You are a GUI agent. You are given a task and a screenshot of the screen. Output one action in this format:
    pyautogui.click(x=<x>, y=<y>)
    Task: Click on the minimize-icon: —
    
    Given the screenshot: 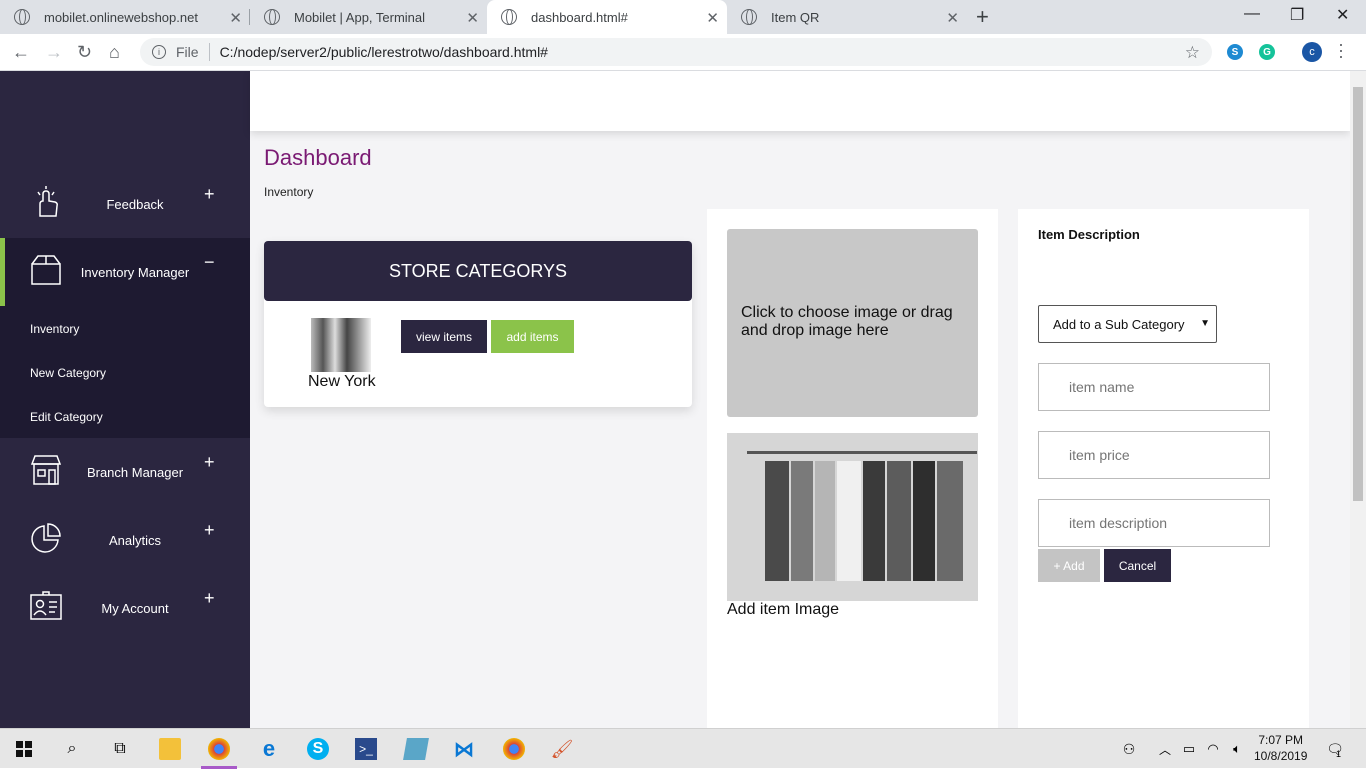 What is the action you would take?
    pyautogui.click(x=1252, y=14)
    